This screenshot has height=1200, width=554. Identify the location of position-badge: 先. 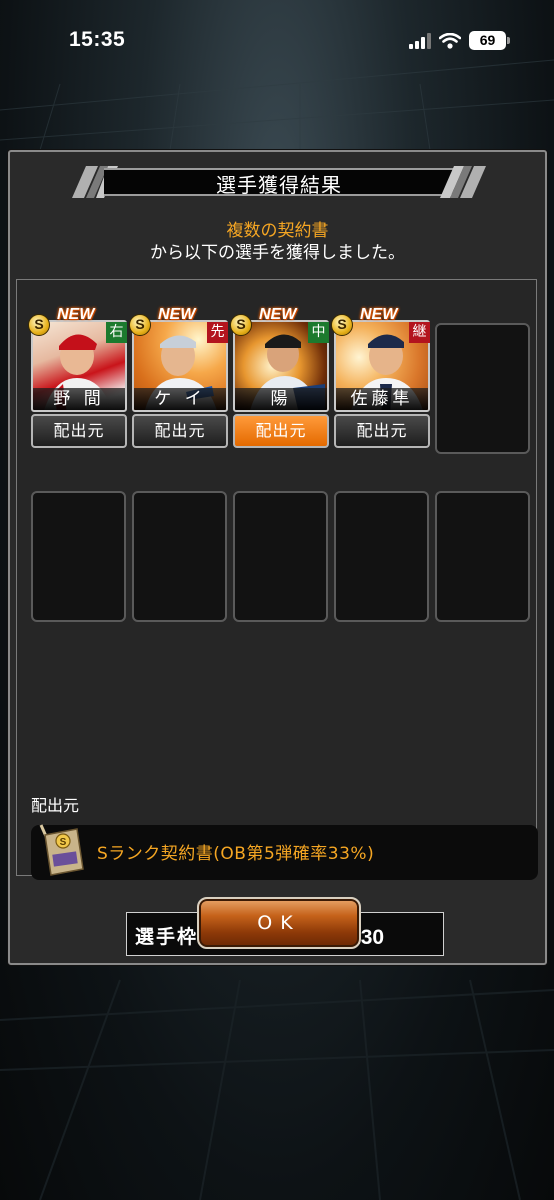
(217, 332).